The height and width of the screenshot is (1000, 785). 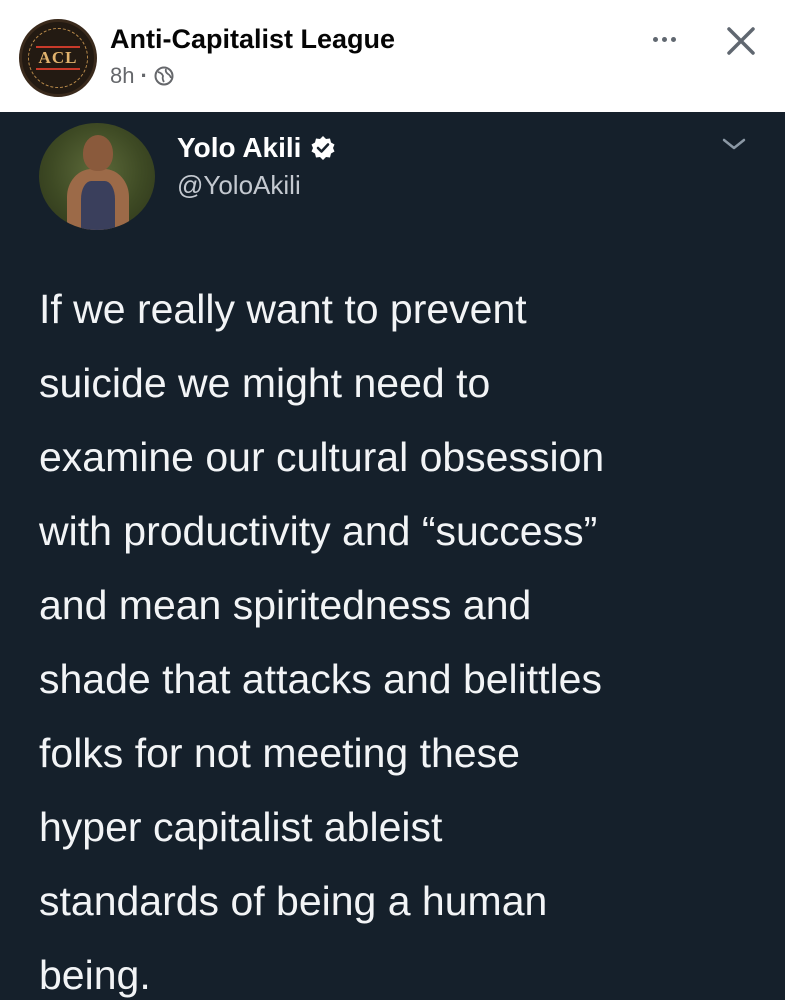 I want to click on page-avatar: ACL, so click(x=58, y=58).